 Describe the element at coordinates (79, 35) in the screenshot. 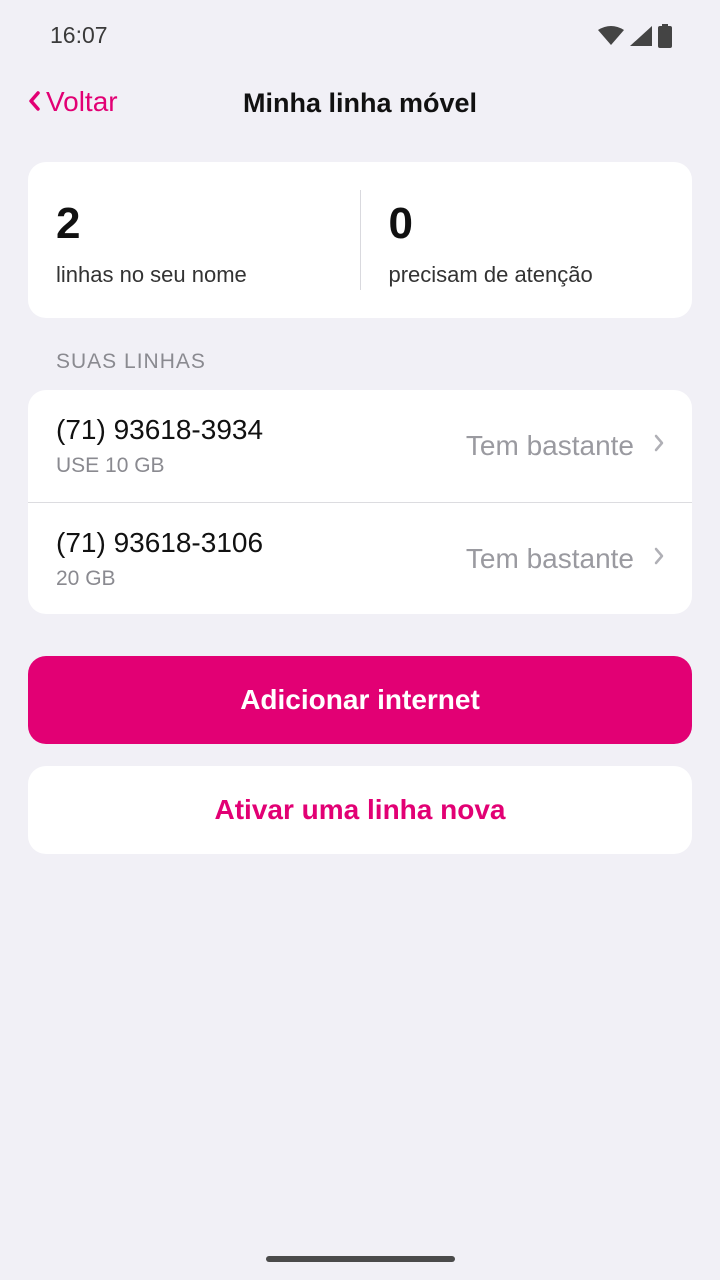

I see `status-time: 16:07` at that location.